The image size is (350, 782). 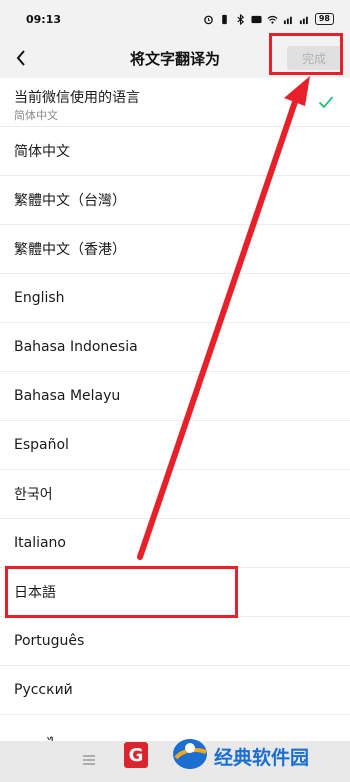 What do you see at coordinates (175, 690) in the screenshot?
I see `language-item: Русский` at bounding box center [175, 690].